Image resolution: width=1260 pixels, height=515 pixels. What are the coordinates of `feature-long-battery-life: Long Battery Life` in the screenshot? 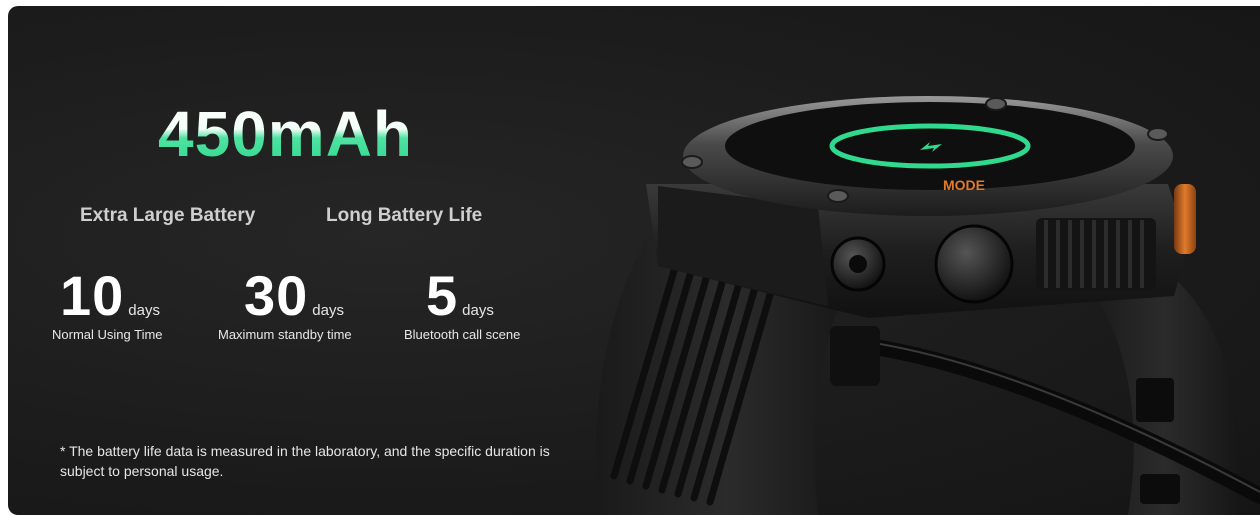 It's located at (404, 215).